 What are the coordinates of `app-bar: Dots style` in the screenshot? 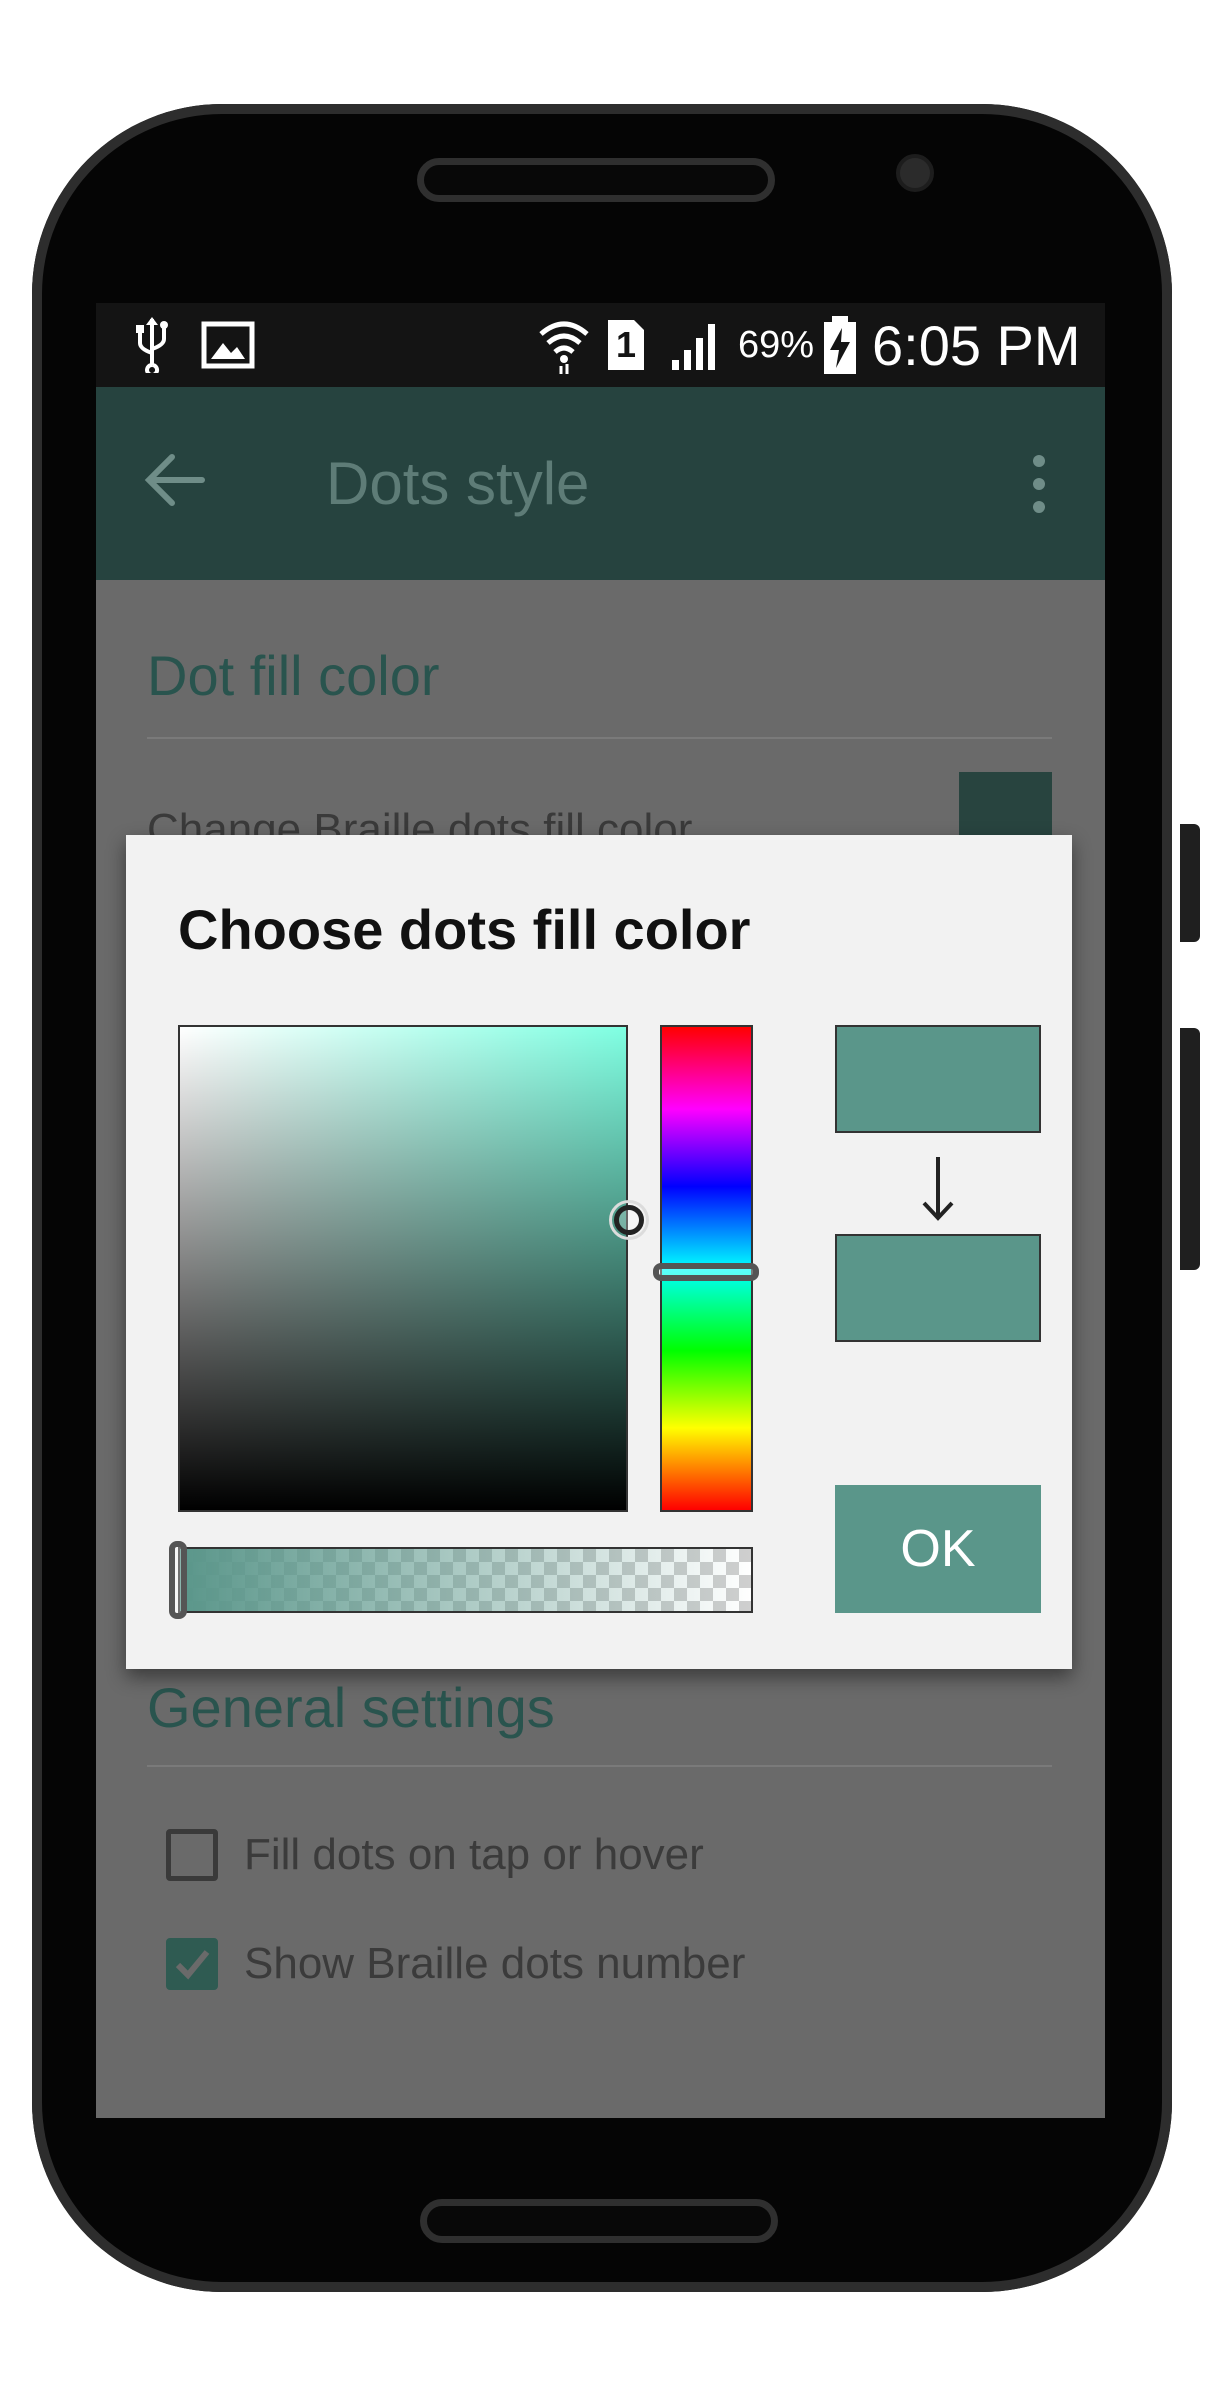 It's located at (600, 483).